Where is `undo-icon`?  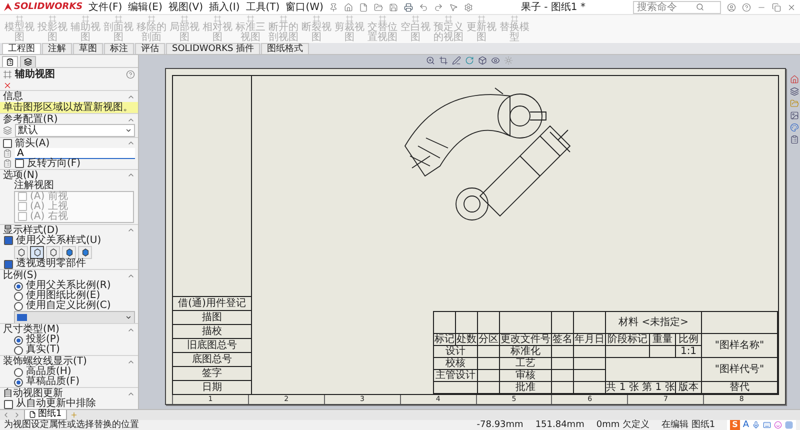 undo-icon is located at coordinates (423, 7).